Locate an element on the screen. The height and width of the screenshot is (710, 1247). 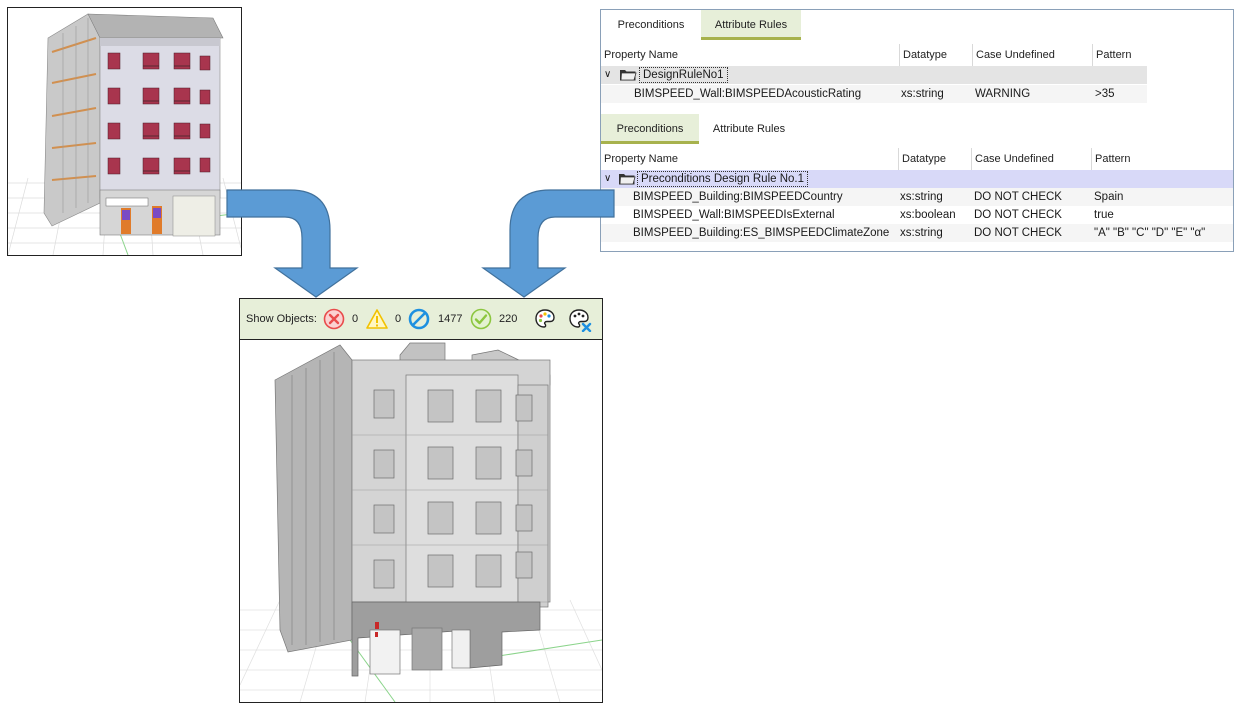
color-palette-icon is located at coordinates (545, 319).